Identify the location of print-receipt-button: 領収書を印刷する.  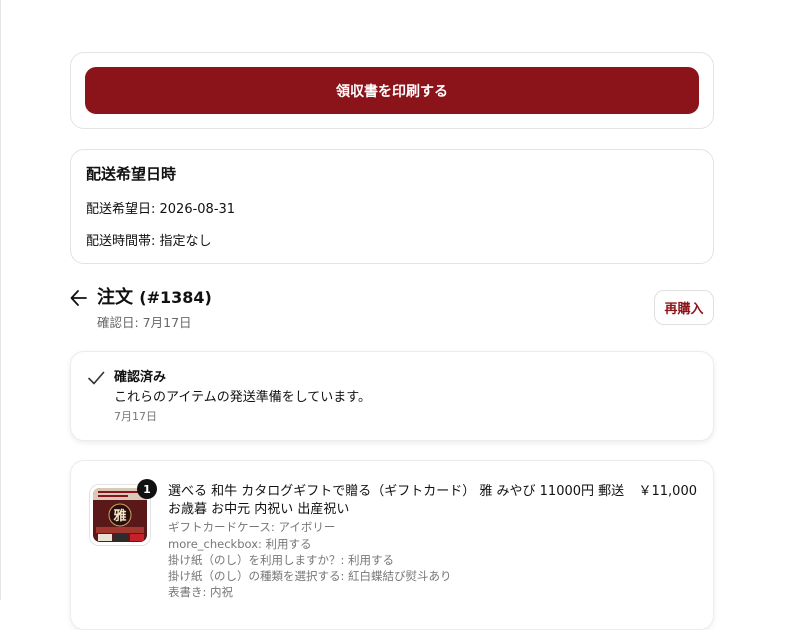
(392, 90).